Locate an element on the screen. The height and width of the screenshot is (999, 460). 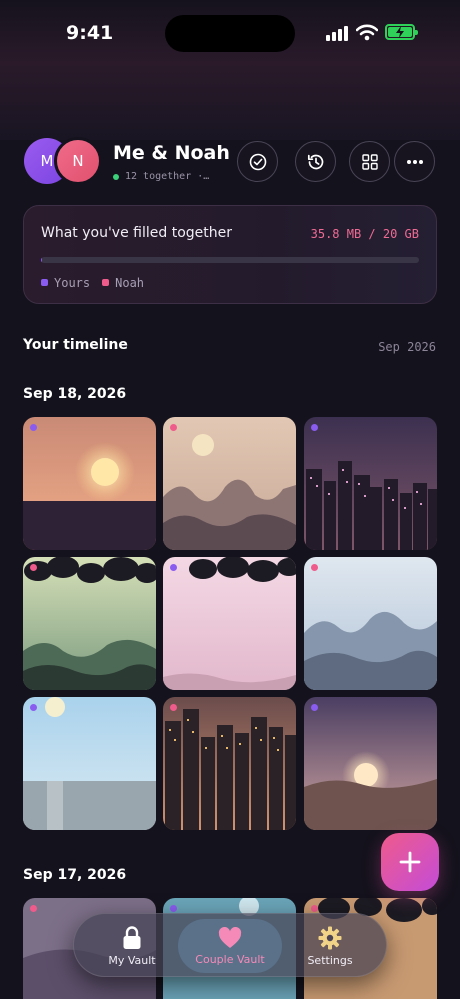
tab-label: Couple Vault is located at coordinates (230, 959).